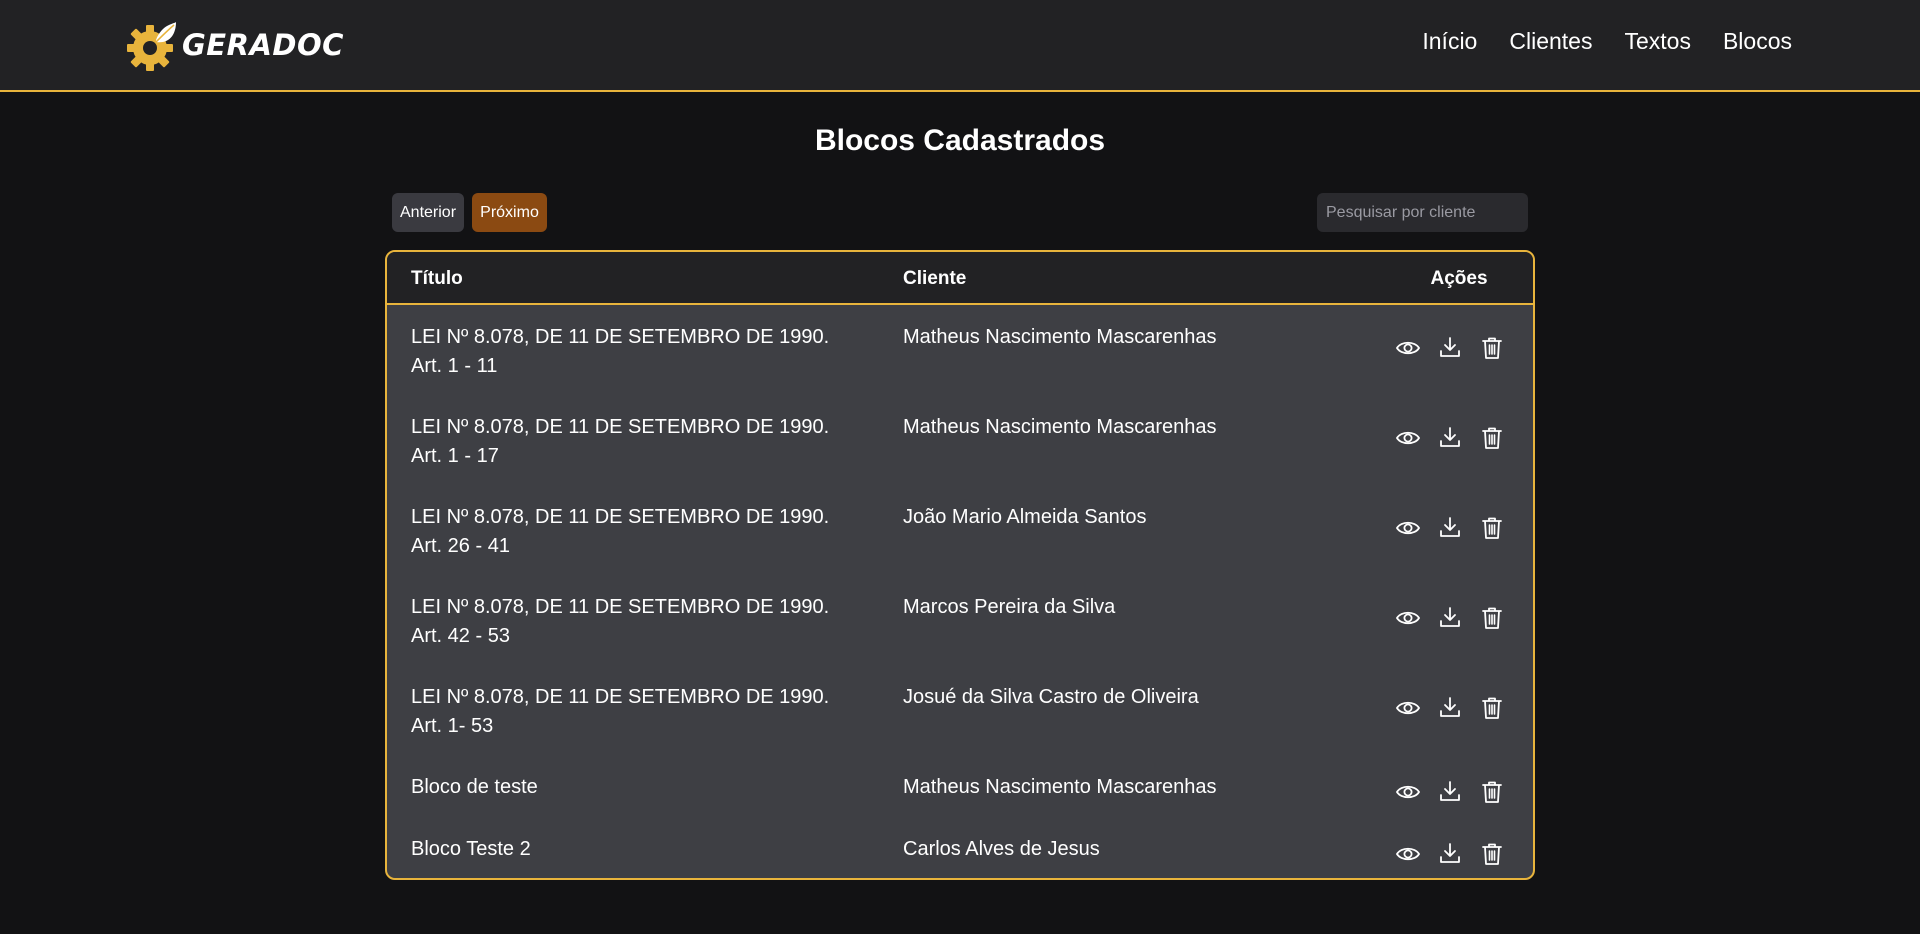 The width and height of the screenshot is (1920, 934). What do you see at coordinates (960, 140) in the screenshot?
I see `page-title: Blocos Cadastrados` at bounding box center [960, 140].